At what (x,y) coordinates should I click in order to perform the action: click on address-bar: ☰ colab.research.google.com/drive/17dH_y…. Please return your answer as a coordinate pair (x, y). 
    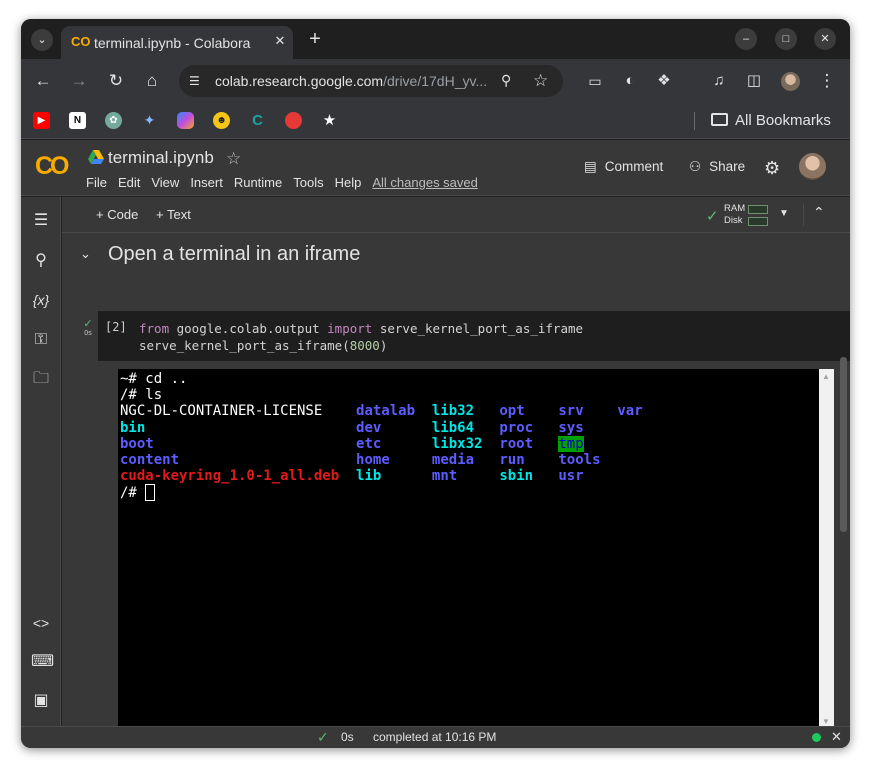
    Looking at the image, I should click on (371, 81).